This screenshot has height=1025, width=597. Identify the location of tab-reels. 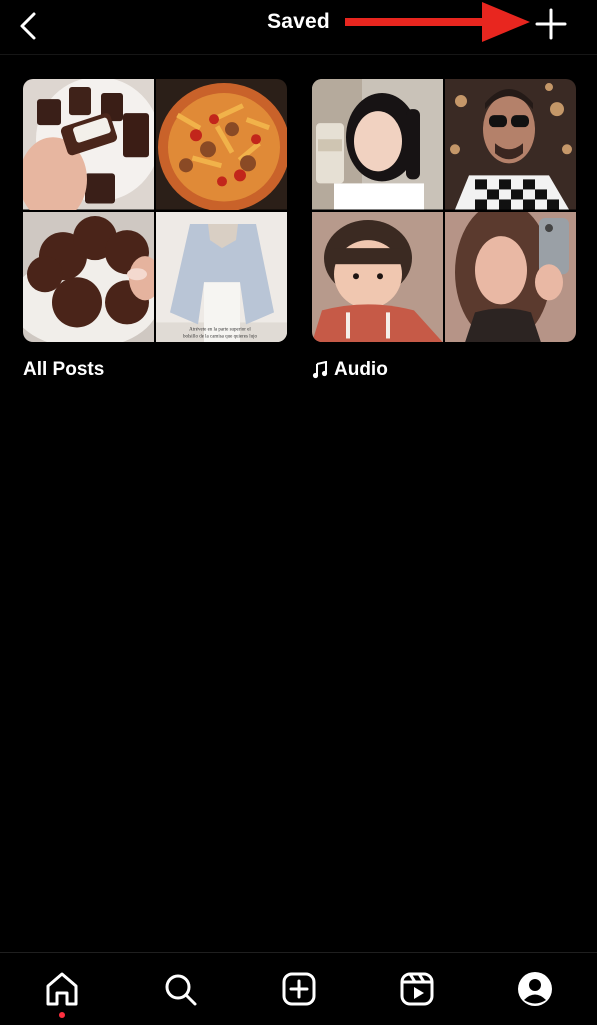
(417, 989).